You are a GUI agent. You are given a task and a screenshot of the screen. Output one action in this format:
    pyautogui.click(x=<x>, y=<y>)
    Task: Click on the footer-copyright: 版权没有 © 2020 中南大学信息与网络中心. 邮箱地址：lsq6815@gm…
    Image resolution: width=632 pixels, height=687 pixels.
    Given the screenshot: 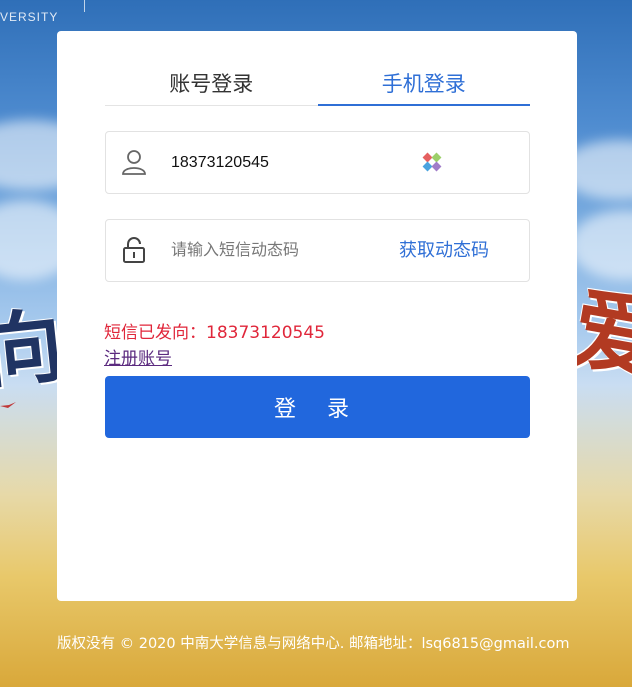 What is the action you would take?
    pyautogui.click(x=313, y=644)
    